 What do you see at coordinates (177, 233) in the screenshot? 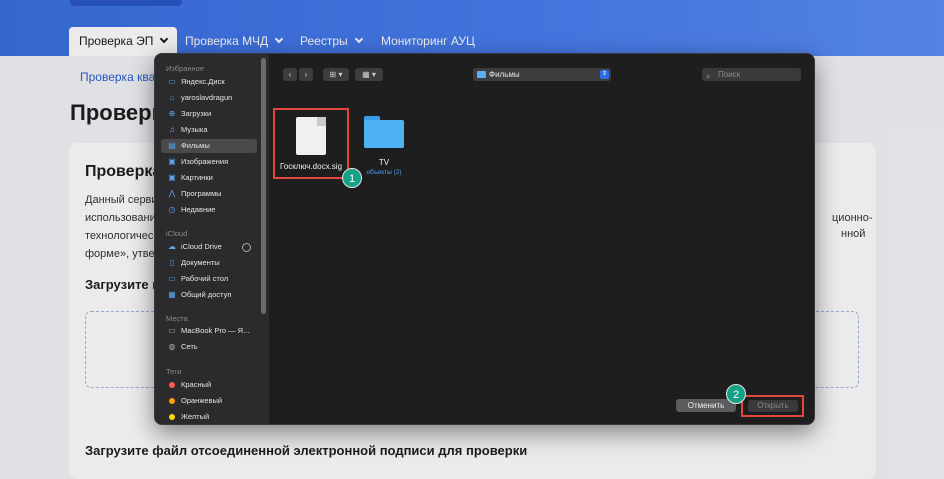
I see `sidebar-section-icloud: iCloud` at bounding box center [177, 233].